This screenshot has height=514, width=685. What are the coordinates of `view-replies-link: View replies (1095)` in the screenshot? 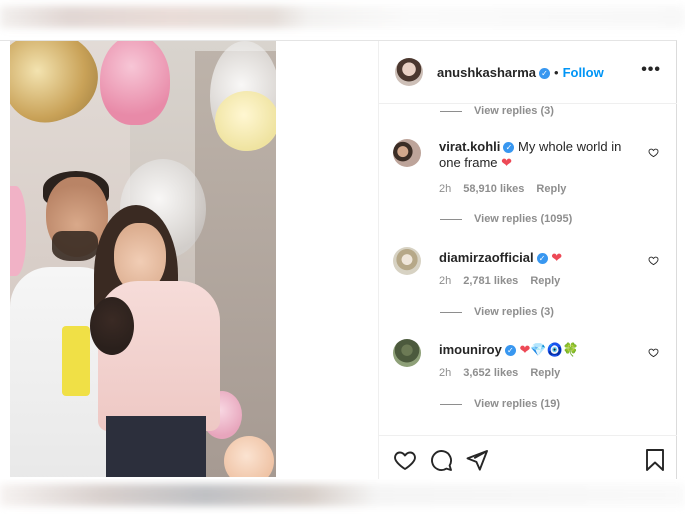 It's located at (506, 219).